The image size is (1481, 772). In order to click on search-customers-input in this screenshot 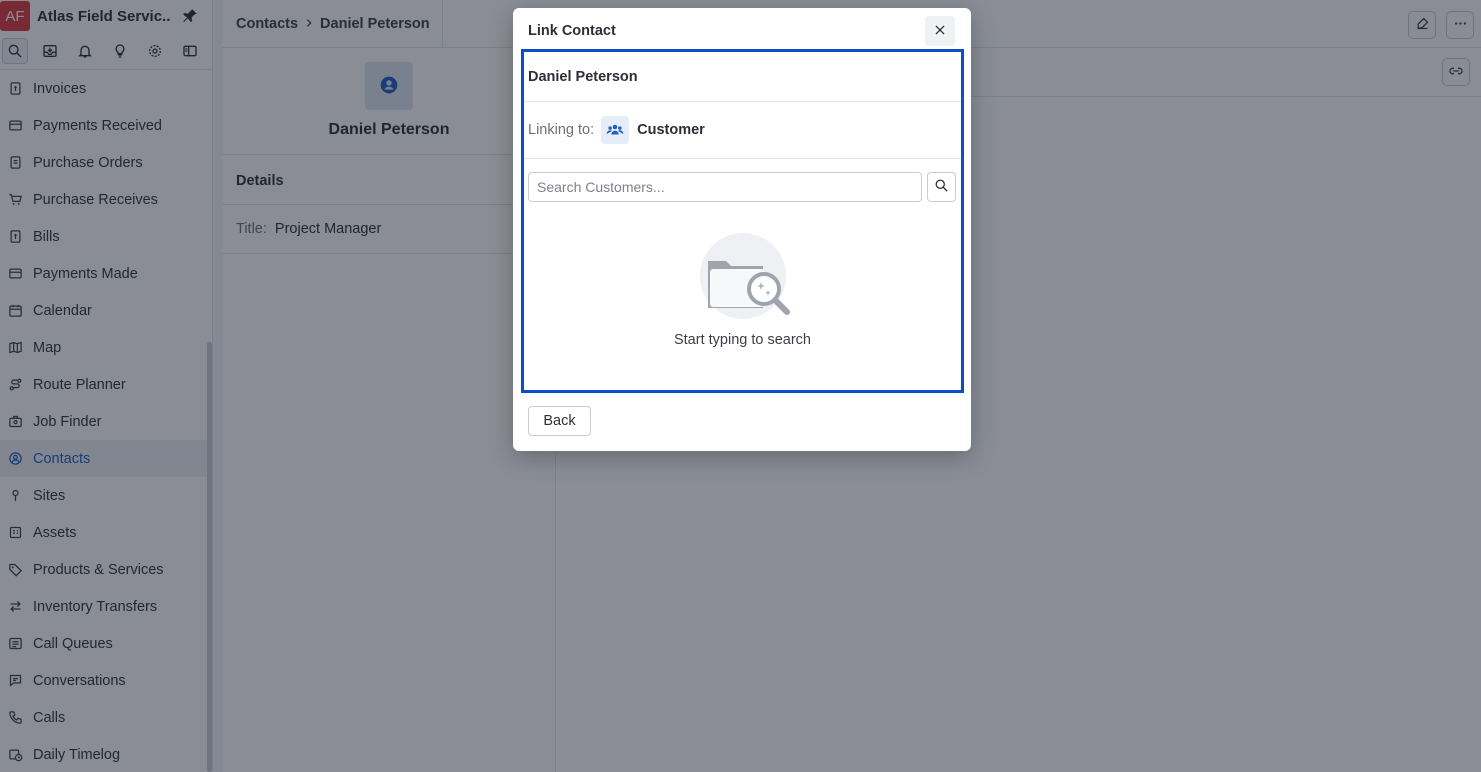, I will do `click(725, 187)`.